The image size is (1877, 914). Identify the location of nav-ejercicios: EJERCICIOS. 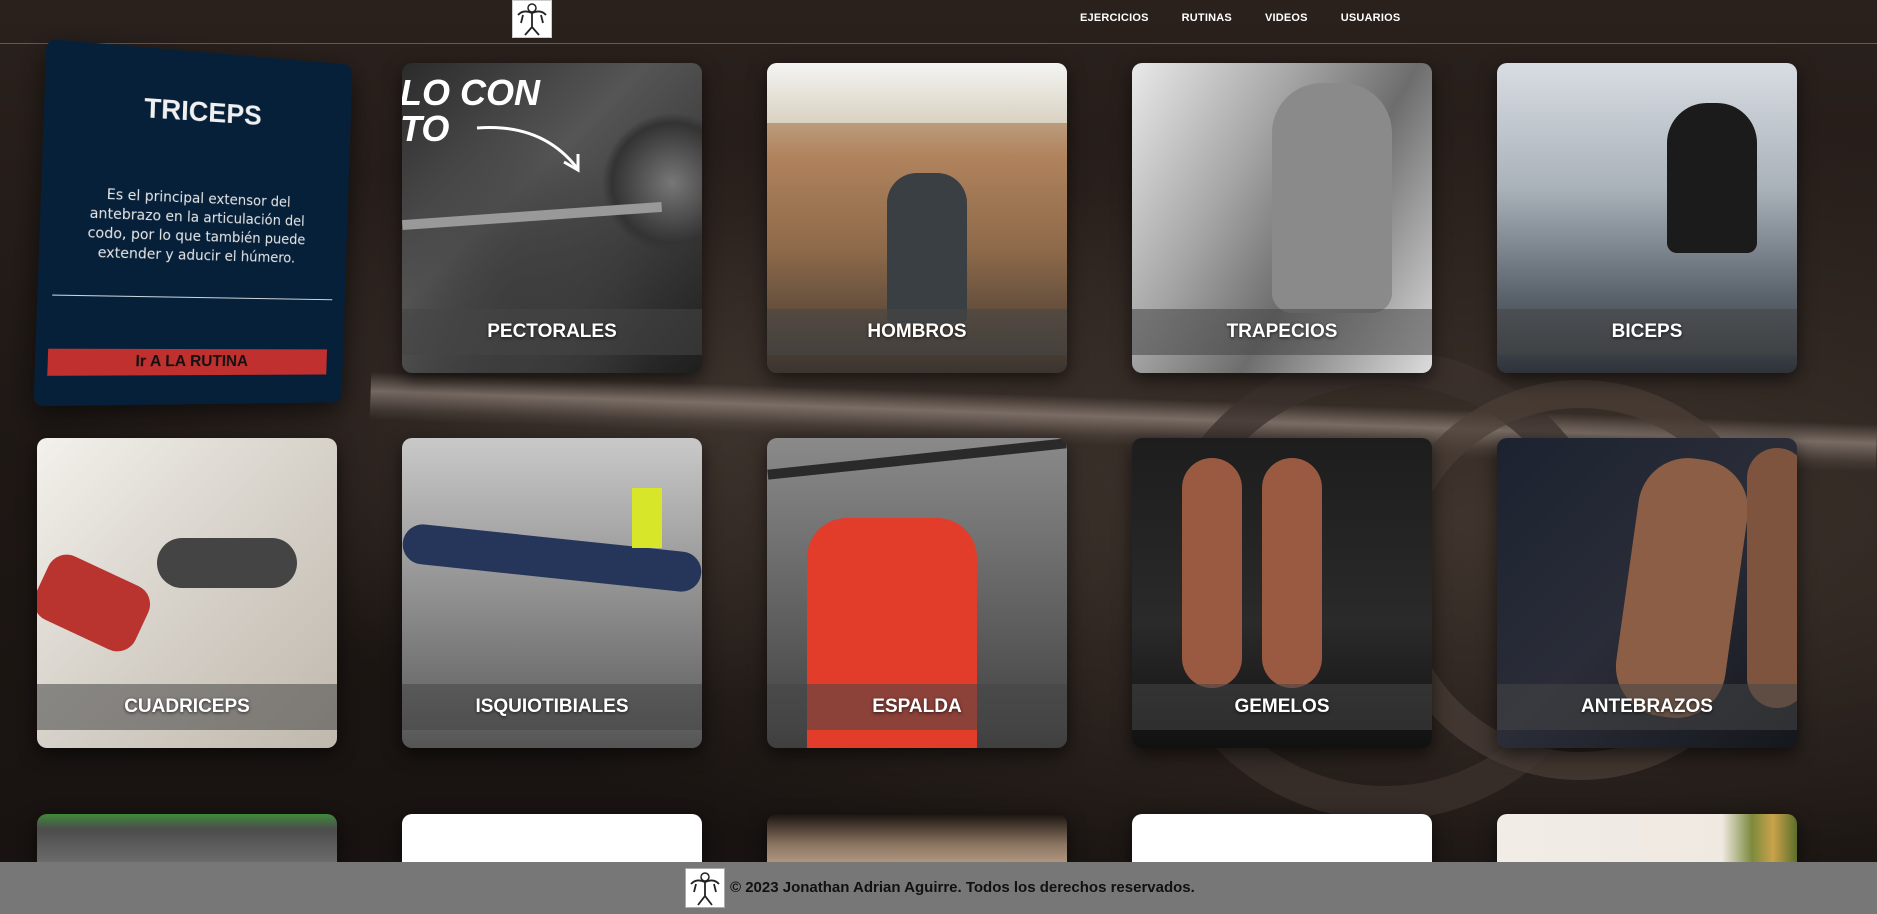
(1114, 18).